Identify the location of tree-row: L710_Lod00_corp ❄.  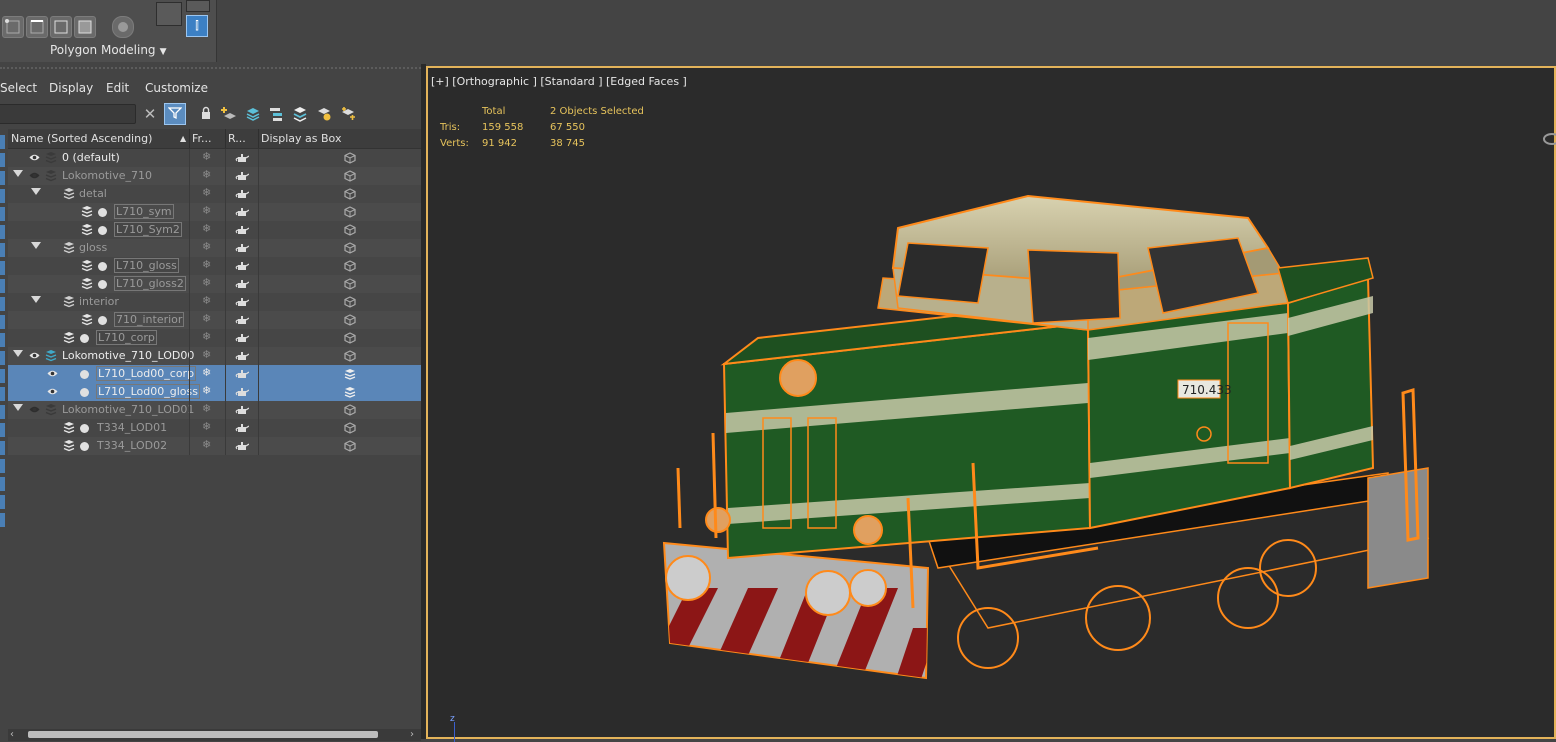
(214, 374).